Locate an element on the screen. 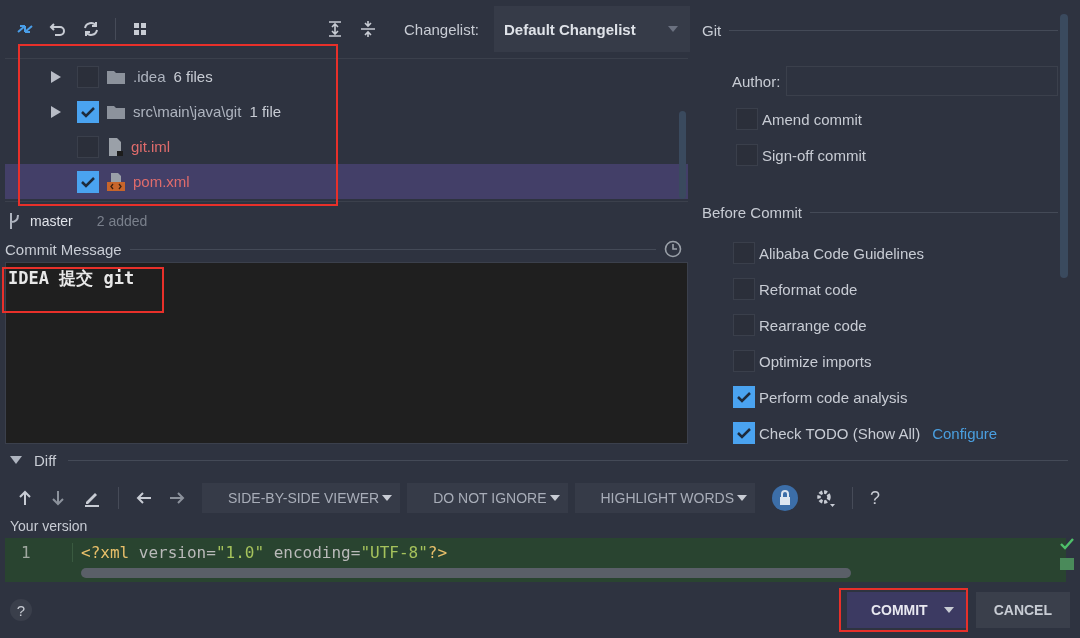  option-label: Sign-off commit is located at coordinates (814, 155).